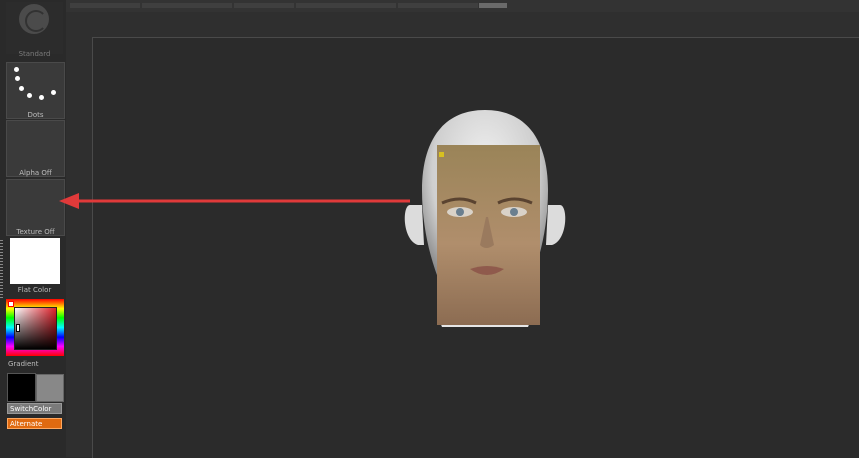 Image resolution: width=859 pixels, height=458 pixels. What do you see at coordinates (460, 212) in the screenshot?
I see `left-iris` at bounding box center [460, 212].